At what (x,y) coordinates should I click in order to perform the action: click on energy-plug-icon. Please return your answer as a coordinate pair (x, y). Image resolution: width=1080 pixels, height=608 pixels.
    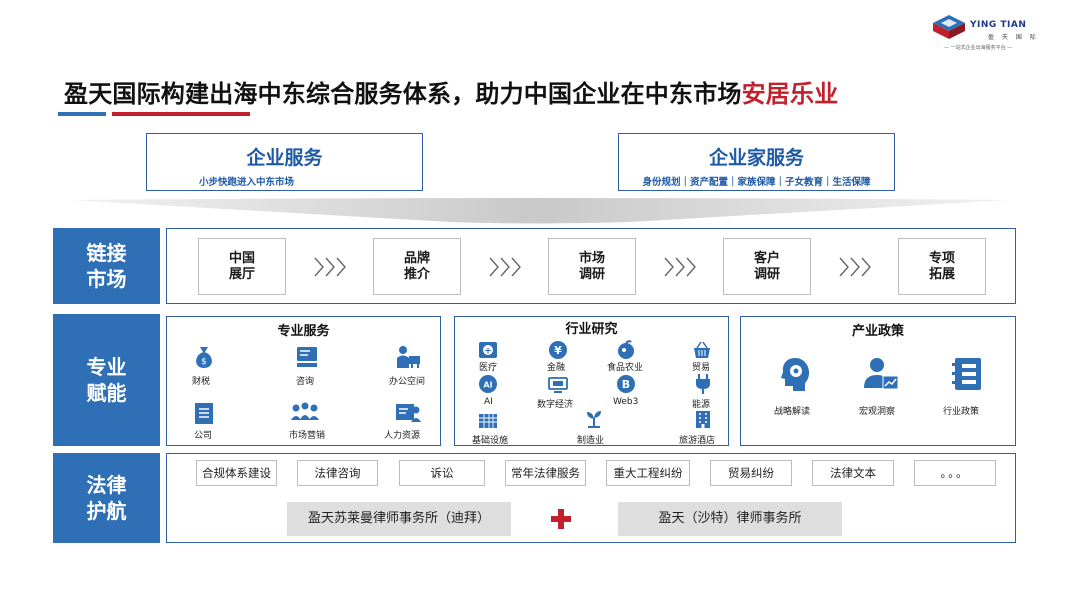
    Looking at the image, I should click on (703, 384).